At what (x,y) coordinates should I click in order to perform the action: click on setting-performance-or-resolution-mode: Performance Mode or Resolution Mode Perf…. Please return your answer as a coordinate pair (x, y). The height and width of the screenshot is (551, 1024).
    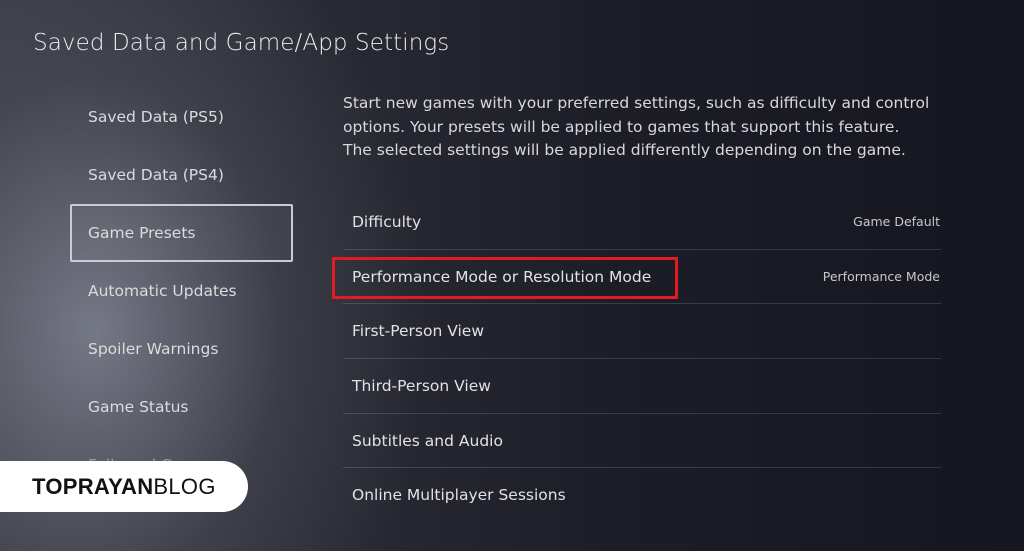
    Looking at the image, I should click on (636, 277).